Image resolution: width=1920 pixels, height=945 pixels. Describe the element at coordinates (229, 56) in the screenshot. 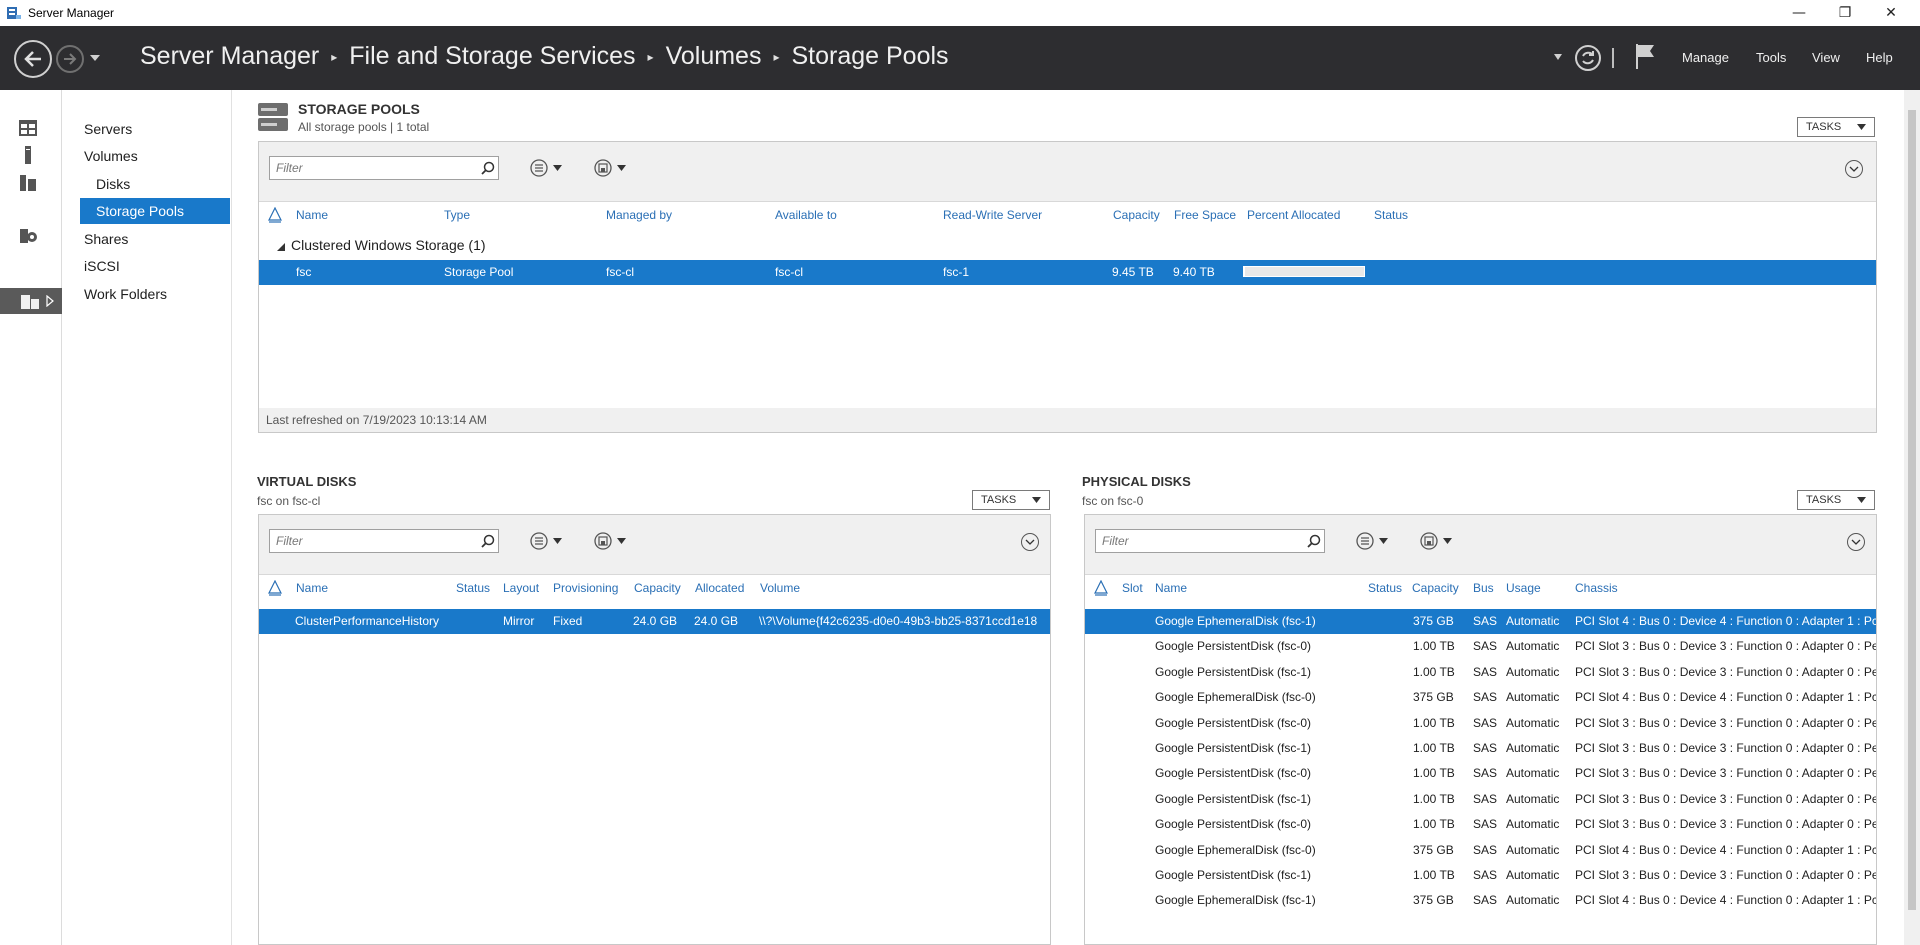

I see `breadcrumb-server-manager: Server Manager` at that location.